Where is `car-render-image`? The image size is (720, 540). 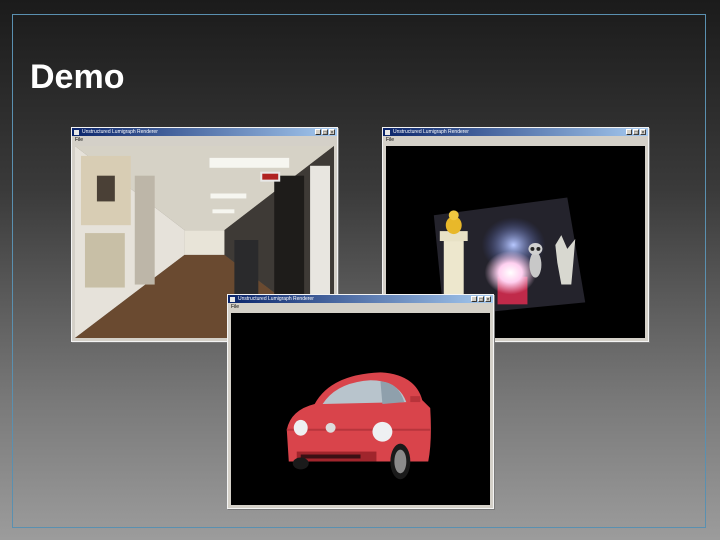
car-render-image is located at coordinates (360, 409).